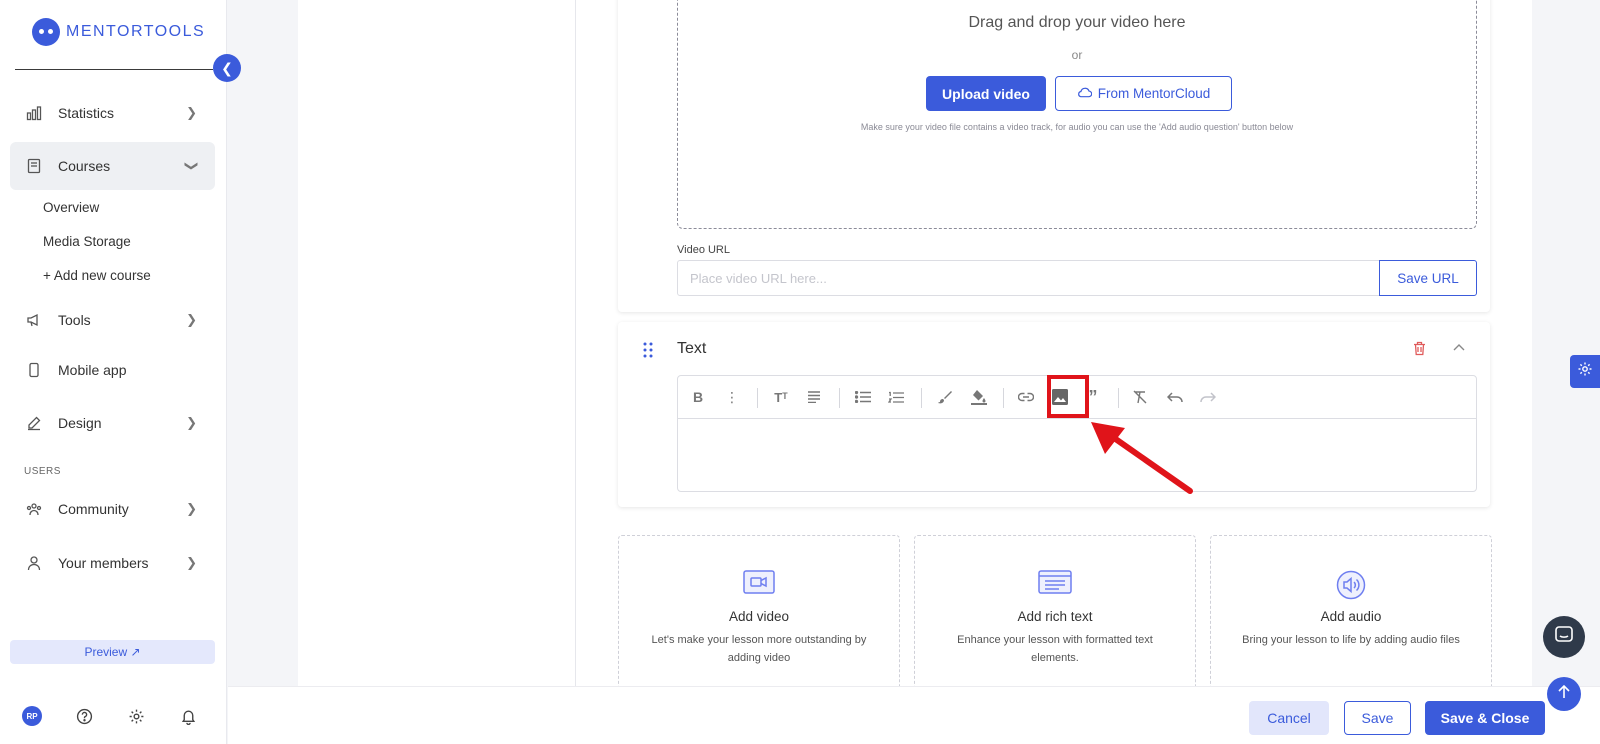  I want to click on text-block: Text B ⋮ Tᵀ ”, so click(1054, 414).